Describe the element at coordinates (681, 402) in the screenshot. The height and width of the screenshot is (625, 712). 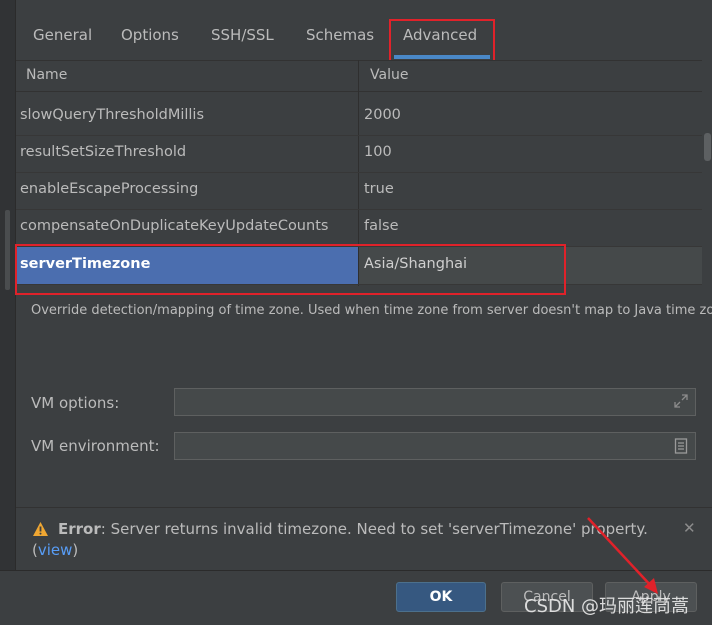
I see `expand-icon` at that location.